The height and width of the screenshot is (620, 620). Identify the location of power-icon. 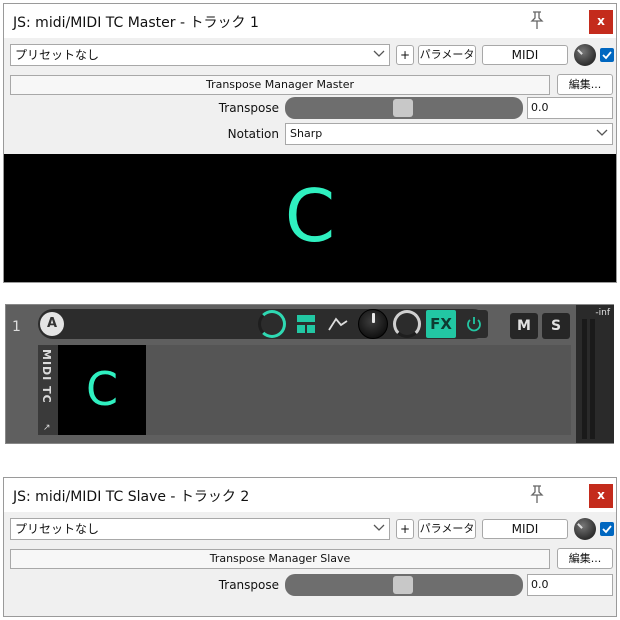
(474, 324).